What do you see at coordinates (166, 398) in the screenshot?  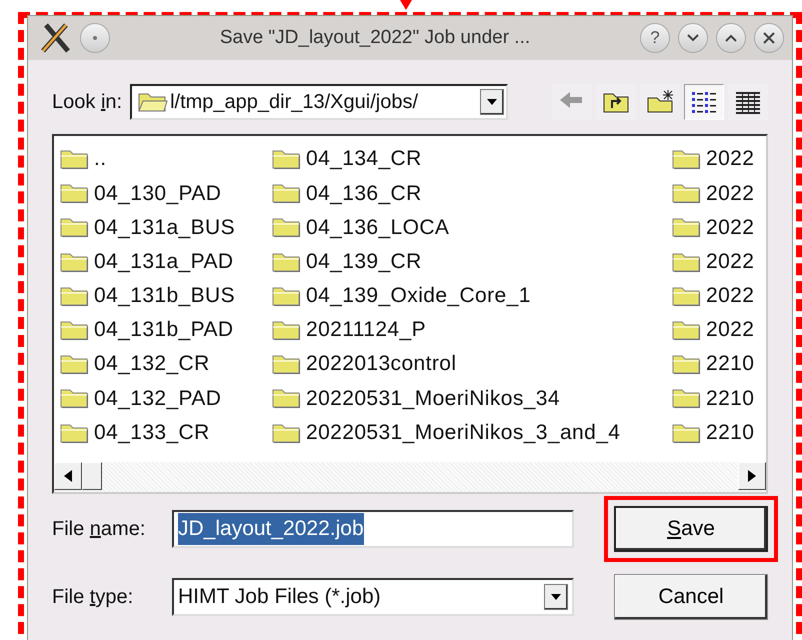 I see `folder-item: 04_132_PAD` at bounding box center [166, 398].